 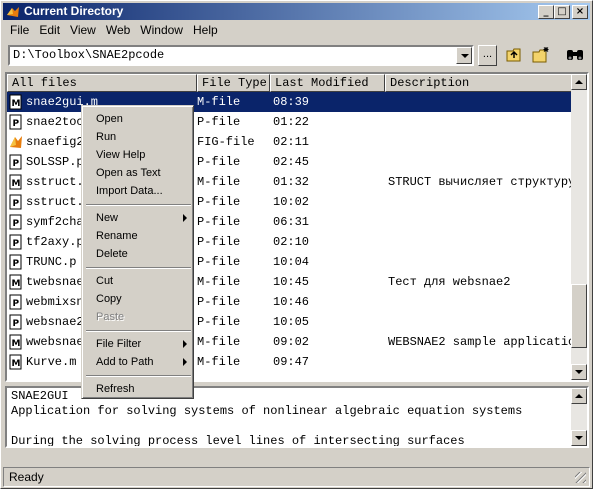 What do you see at coordinates (291, 202) in the screenshot?
I see `file-modified: 10:02` at bounding box center [291, 202].